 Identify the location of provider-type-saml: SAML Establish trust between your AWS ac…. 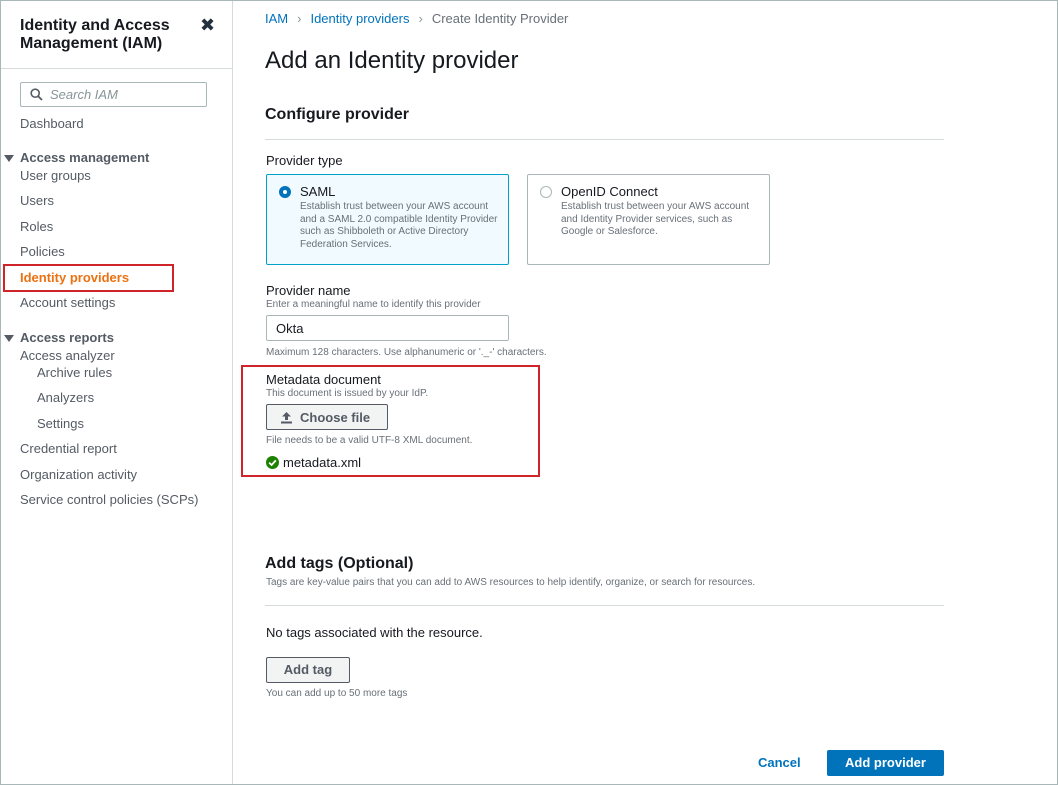
(387, 219).